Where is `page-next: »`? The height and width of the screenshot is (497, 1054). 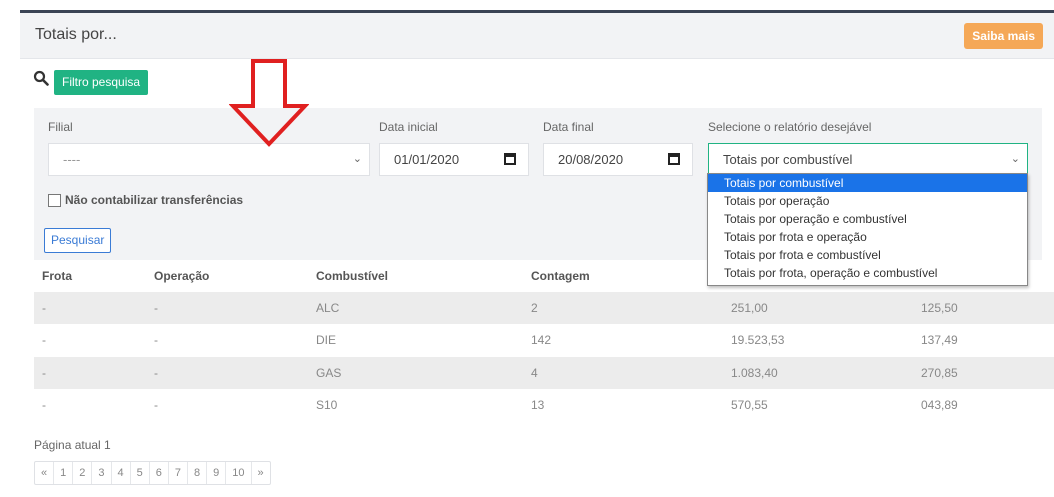 page-next: » is located at coordinates (260, 473).